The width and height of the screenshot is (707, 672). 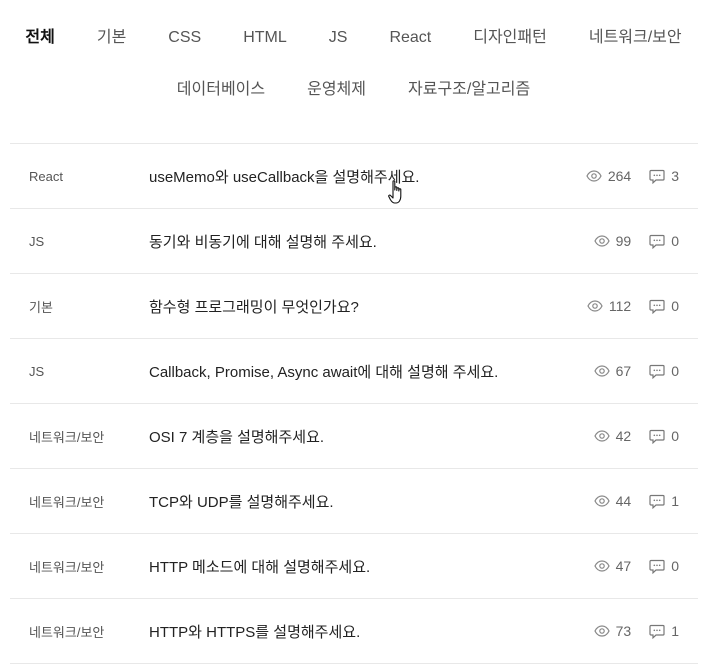 What do you see at coordinates (636, 566) in the screenshot?
I see `question-stats: 47 0` at bounding box center [636, 566].